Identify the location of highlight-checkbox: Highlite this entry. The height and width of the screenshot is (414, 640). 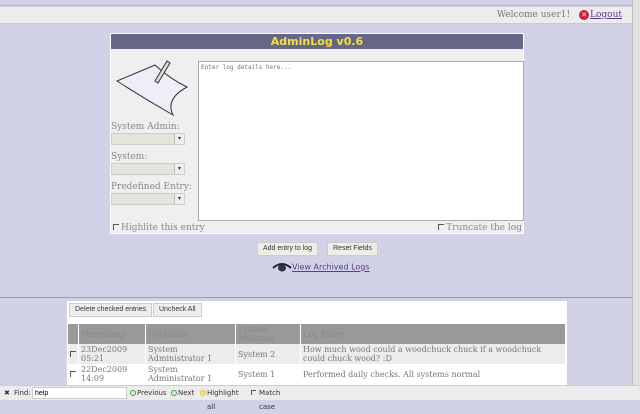
(159, 228).